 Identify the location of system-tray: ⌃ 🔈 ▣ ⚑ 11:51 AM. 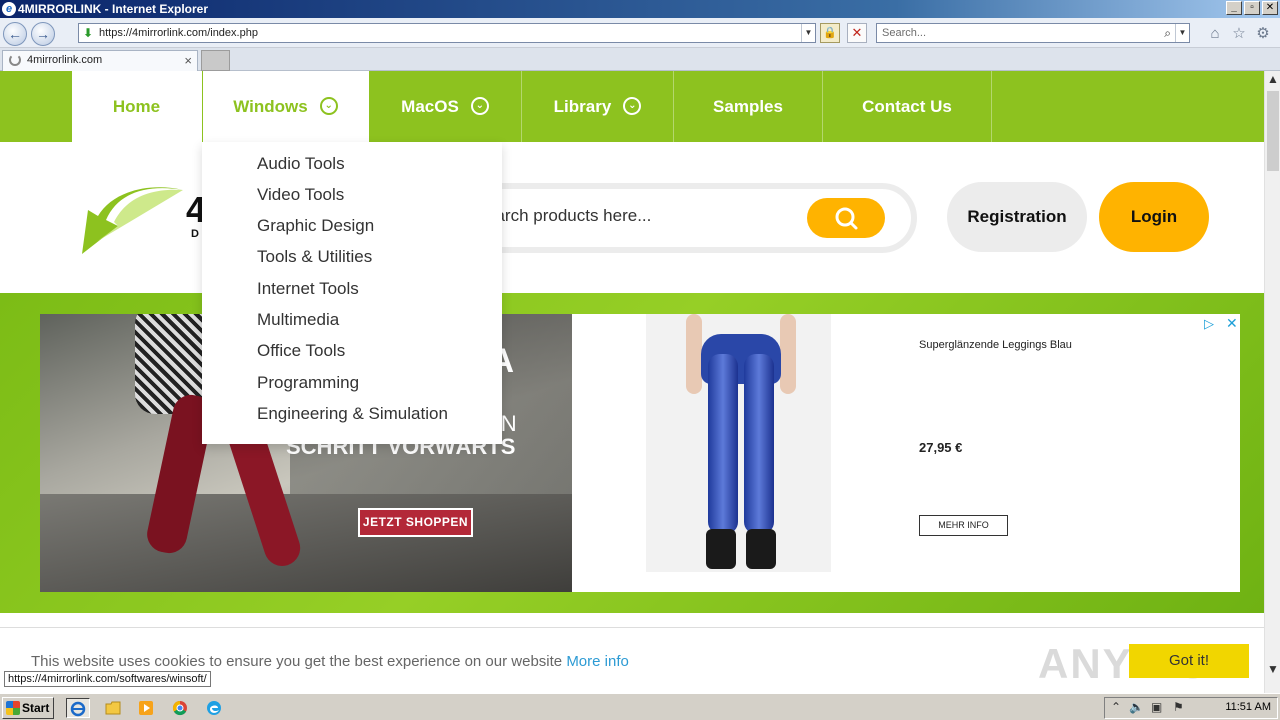
(1191, 708).